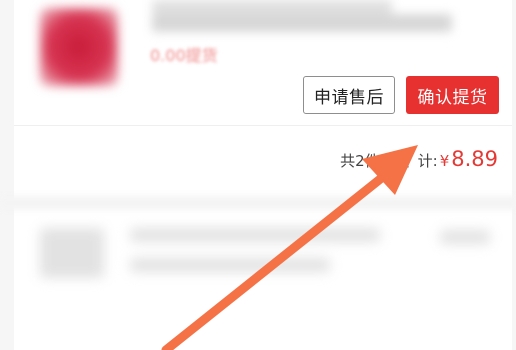 This screenshot has height=350, width=516. What do you see at coordinates (375, 161) in the screenshot?
I see `item-count: 共2件商品` at bounding box center [375, 161].